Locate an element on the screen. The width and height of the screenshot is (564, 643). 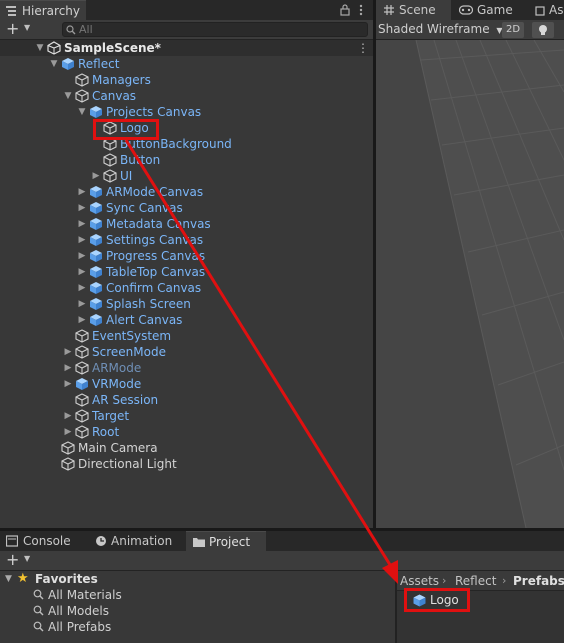
hierarchy-row-label: Projects Canvas is located at coordinates (154, 112).